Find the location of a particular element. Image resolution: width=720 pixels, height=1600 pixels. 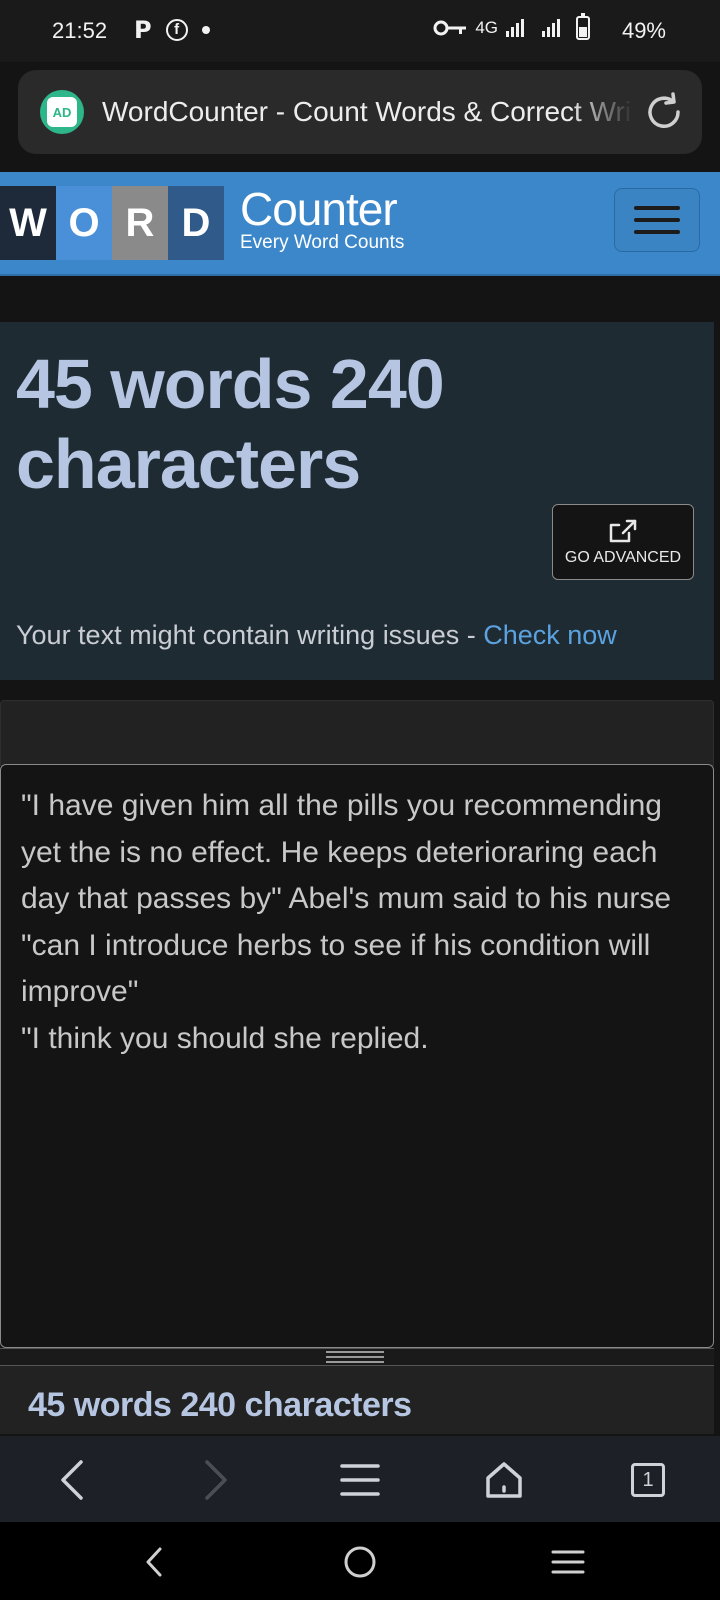

logo-wordmark: Counter Every Word Counts is located at coordinates (322, 220).